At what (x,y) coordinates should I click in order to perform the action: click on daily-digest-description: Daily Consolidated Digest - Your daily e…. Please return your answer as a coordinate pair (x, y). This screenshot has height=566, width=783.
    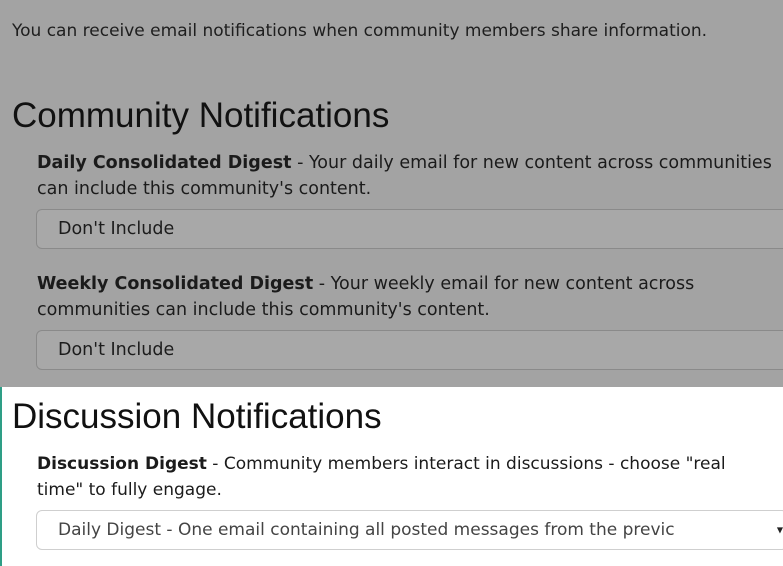
    Looking at the image, I should click on (407, 176).